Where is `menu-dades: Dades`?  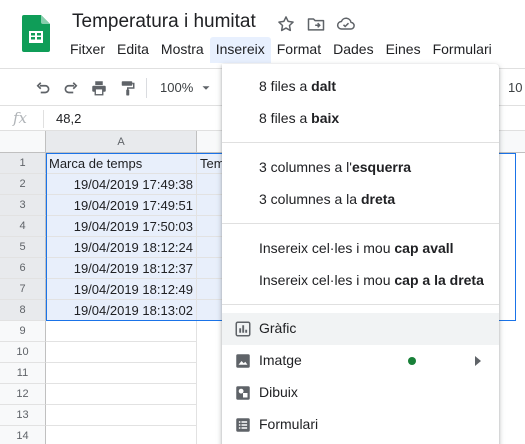
menu-dades: Dades is located at coordinates (353, 50).